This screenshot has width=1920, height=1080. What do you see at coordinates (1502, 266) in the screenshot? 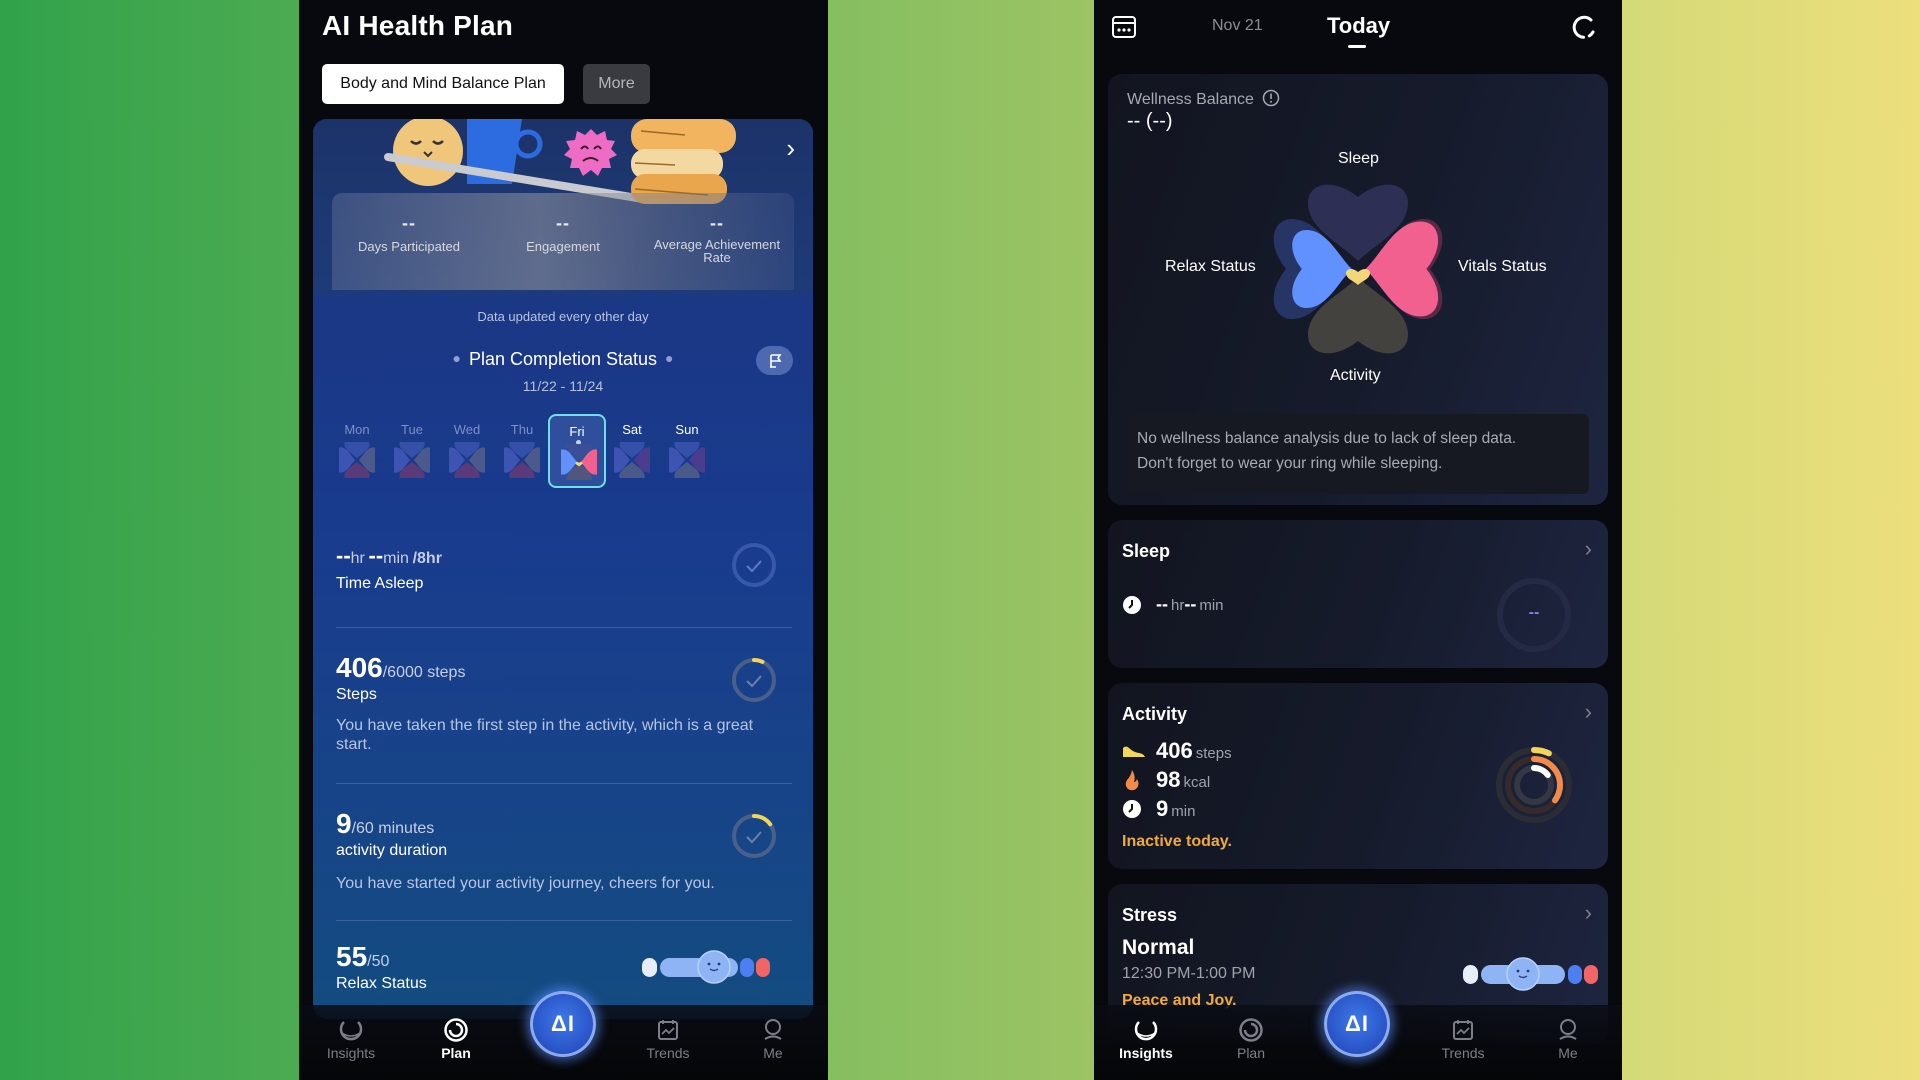
I see `label-vitals: Vitals Status` at bounding box center [1502, 266].